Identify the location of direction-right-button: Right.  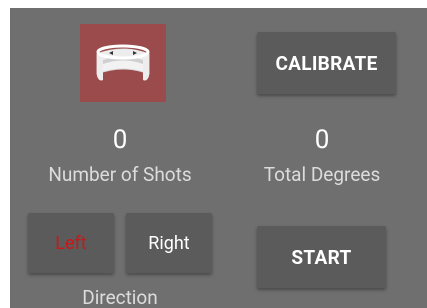
(169, 243).